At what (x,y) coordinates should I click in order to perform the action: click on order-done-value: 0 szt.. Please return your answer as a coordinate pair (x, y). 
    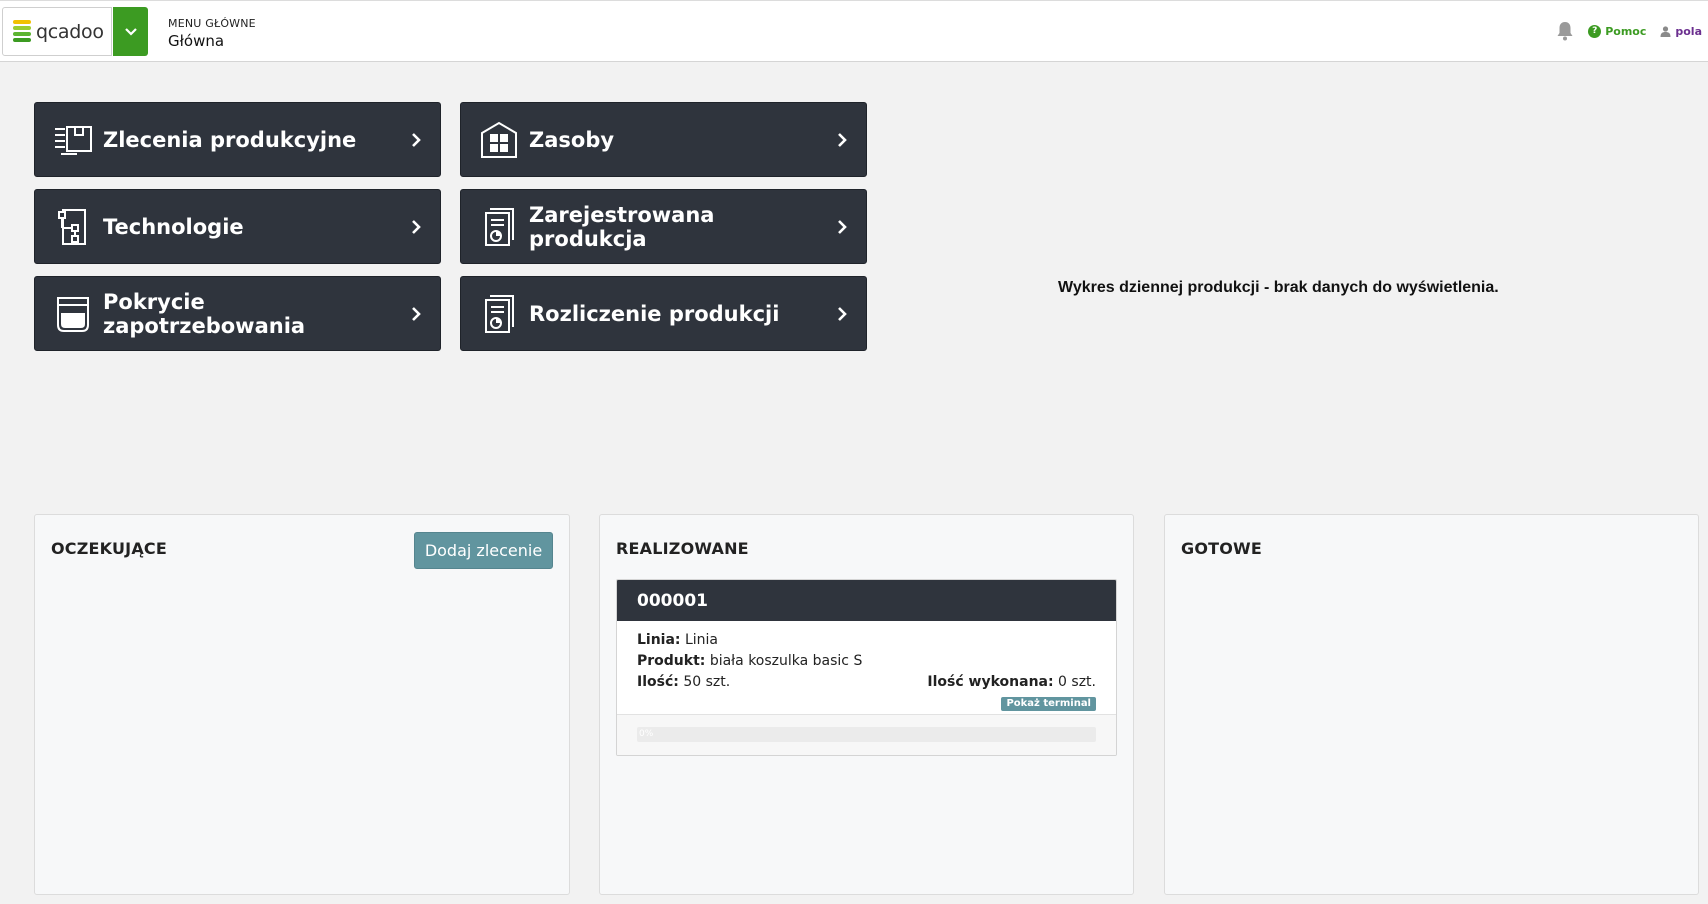
    Looking at the image, I should click on (1077, 682).